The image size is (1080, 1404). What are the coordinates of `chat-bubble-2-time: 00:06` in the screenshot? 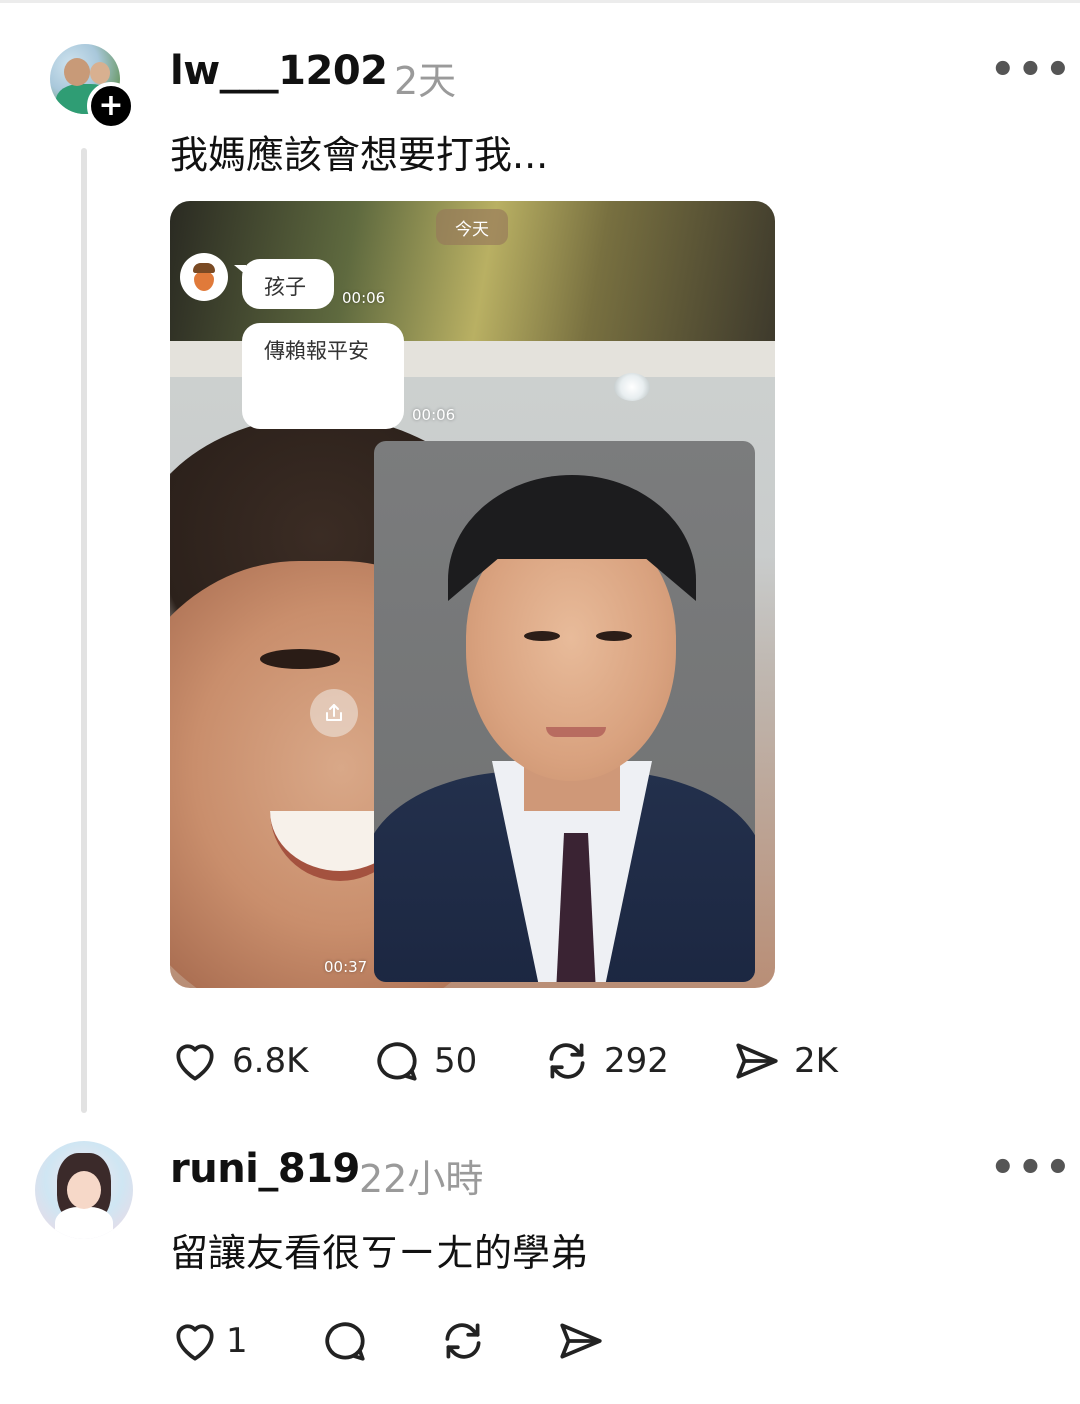 It's located at (434, 415).